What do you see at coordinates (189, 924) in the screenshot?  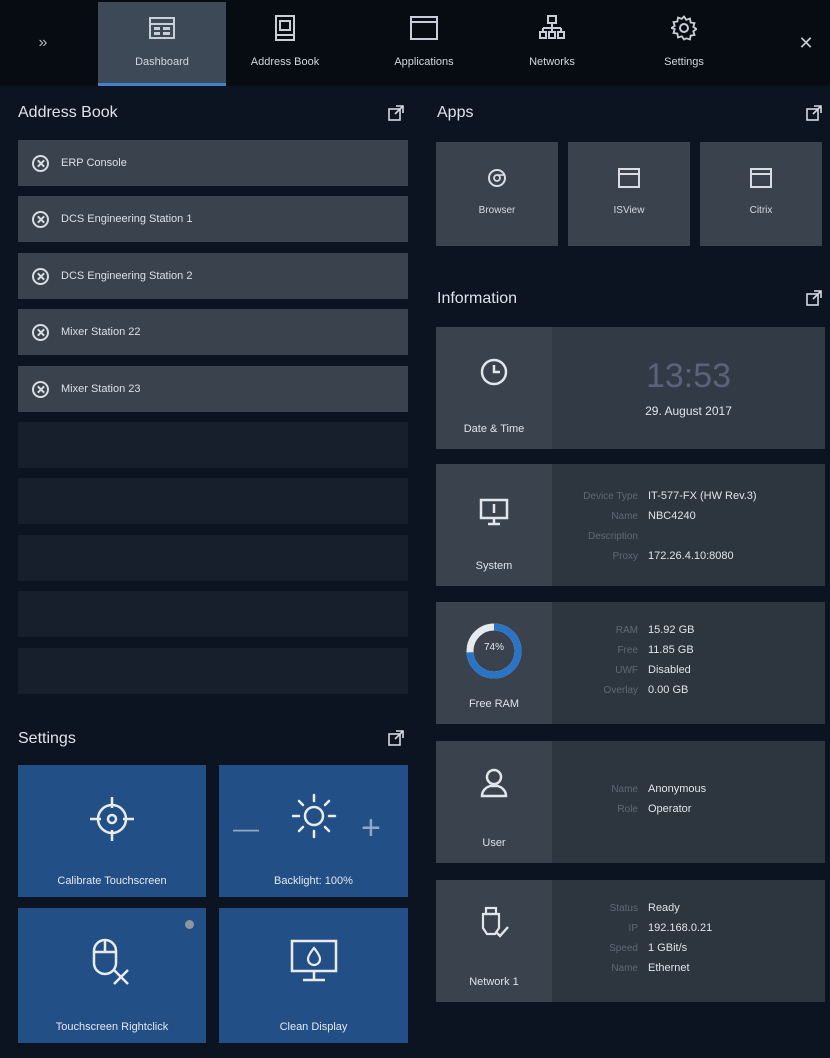 I see `status-dot` at bounding box center [189, 924].